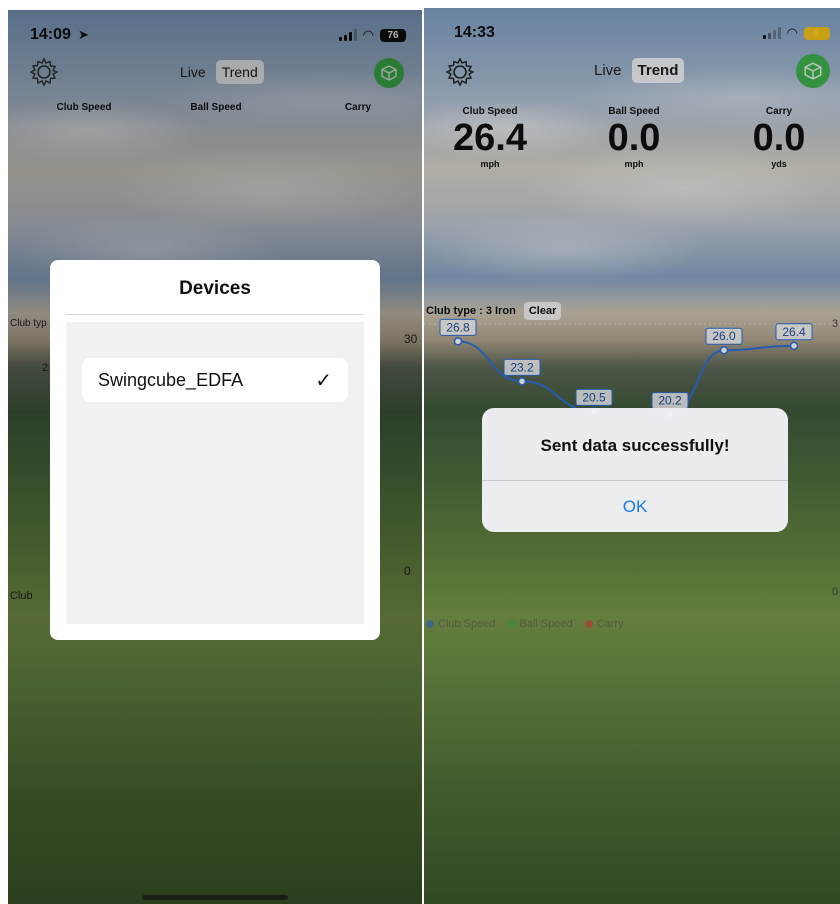 The image size is (840, 904). What do you see at coordinates (323, 380) in the screenshot?
I see `checkmark-icon: ✓` at bounding box center [323, 380].